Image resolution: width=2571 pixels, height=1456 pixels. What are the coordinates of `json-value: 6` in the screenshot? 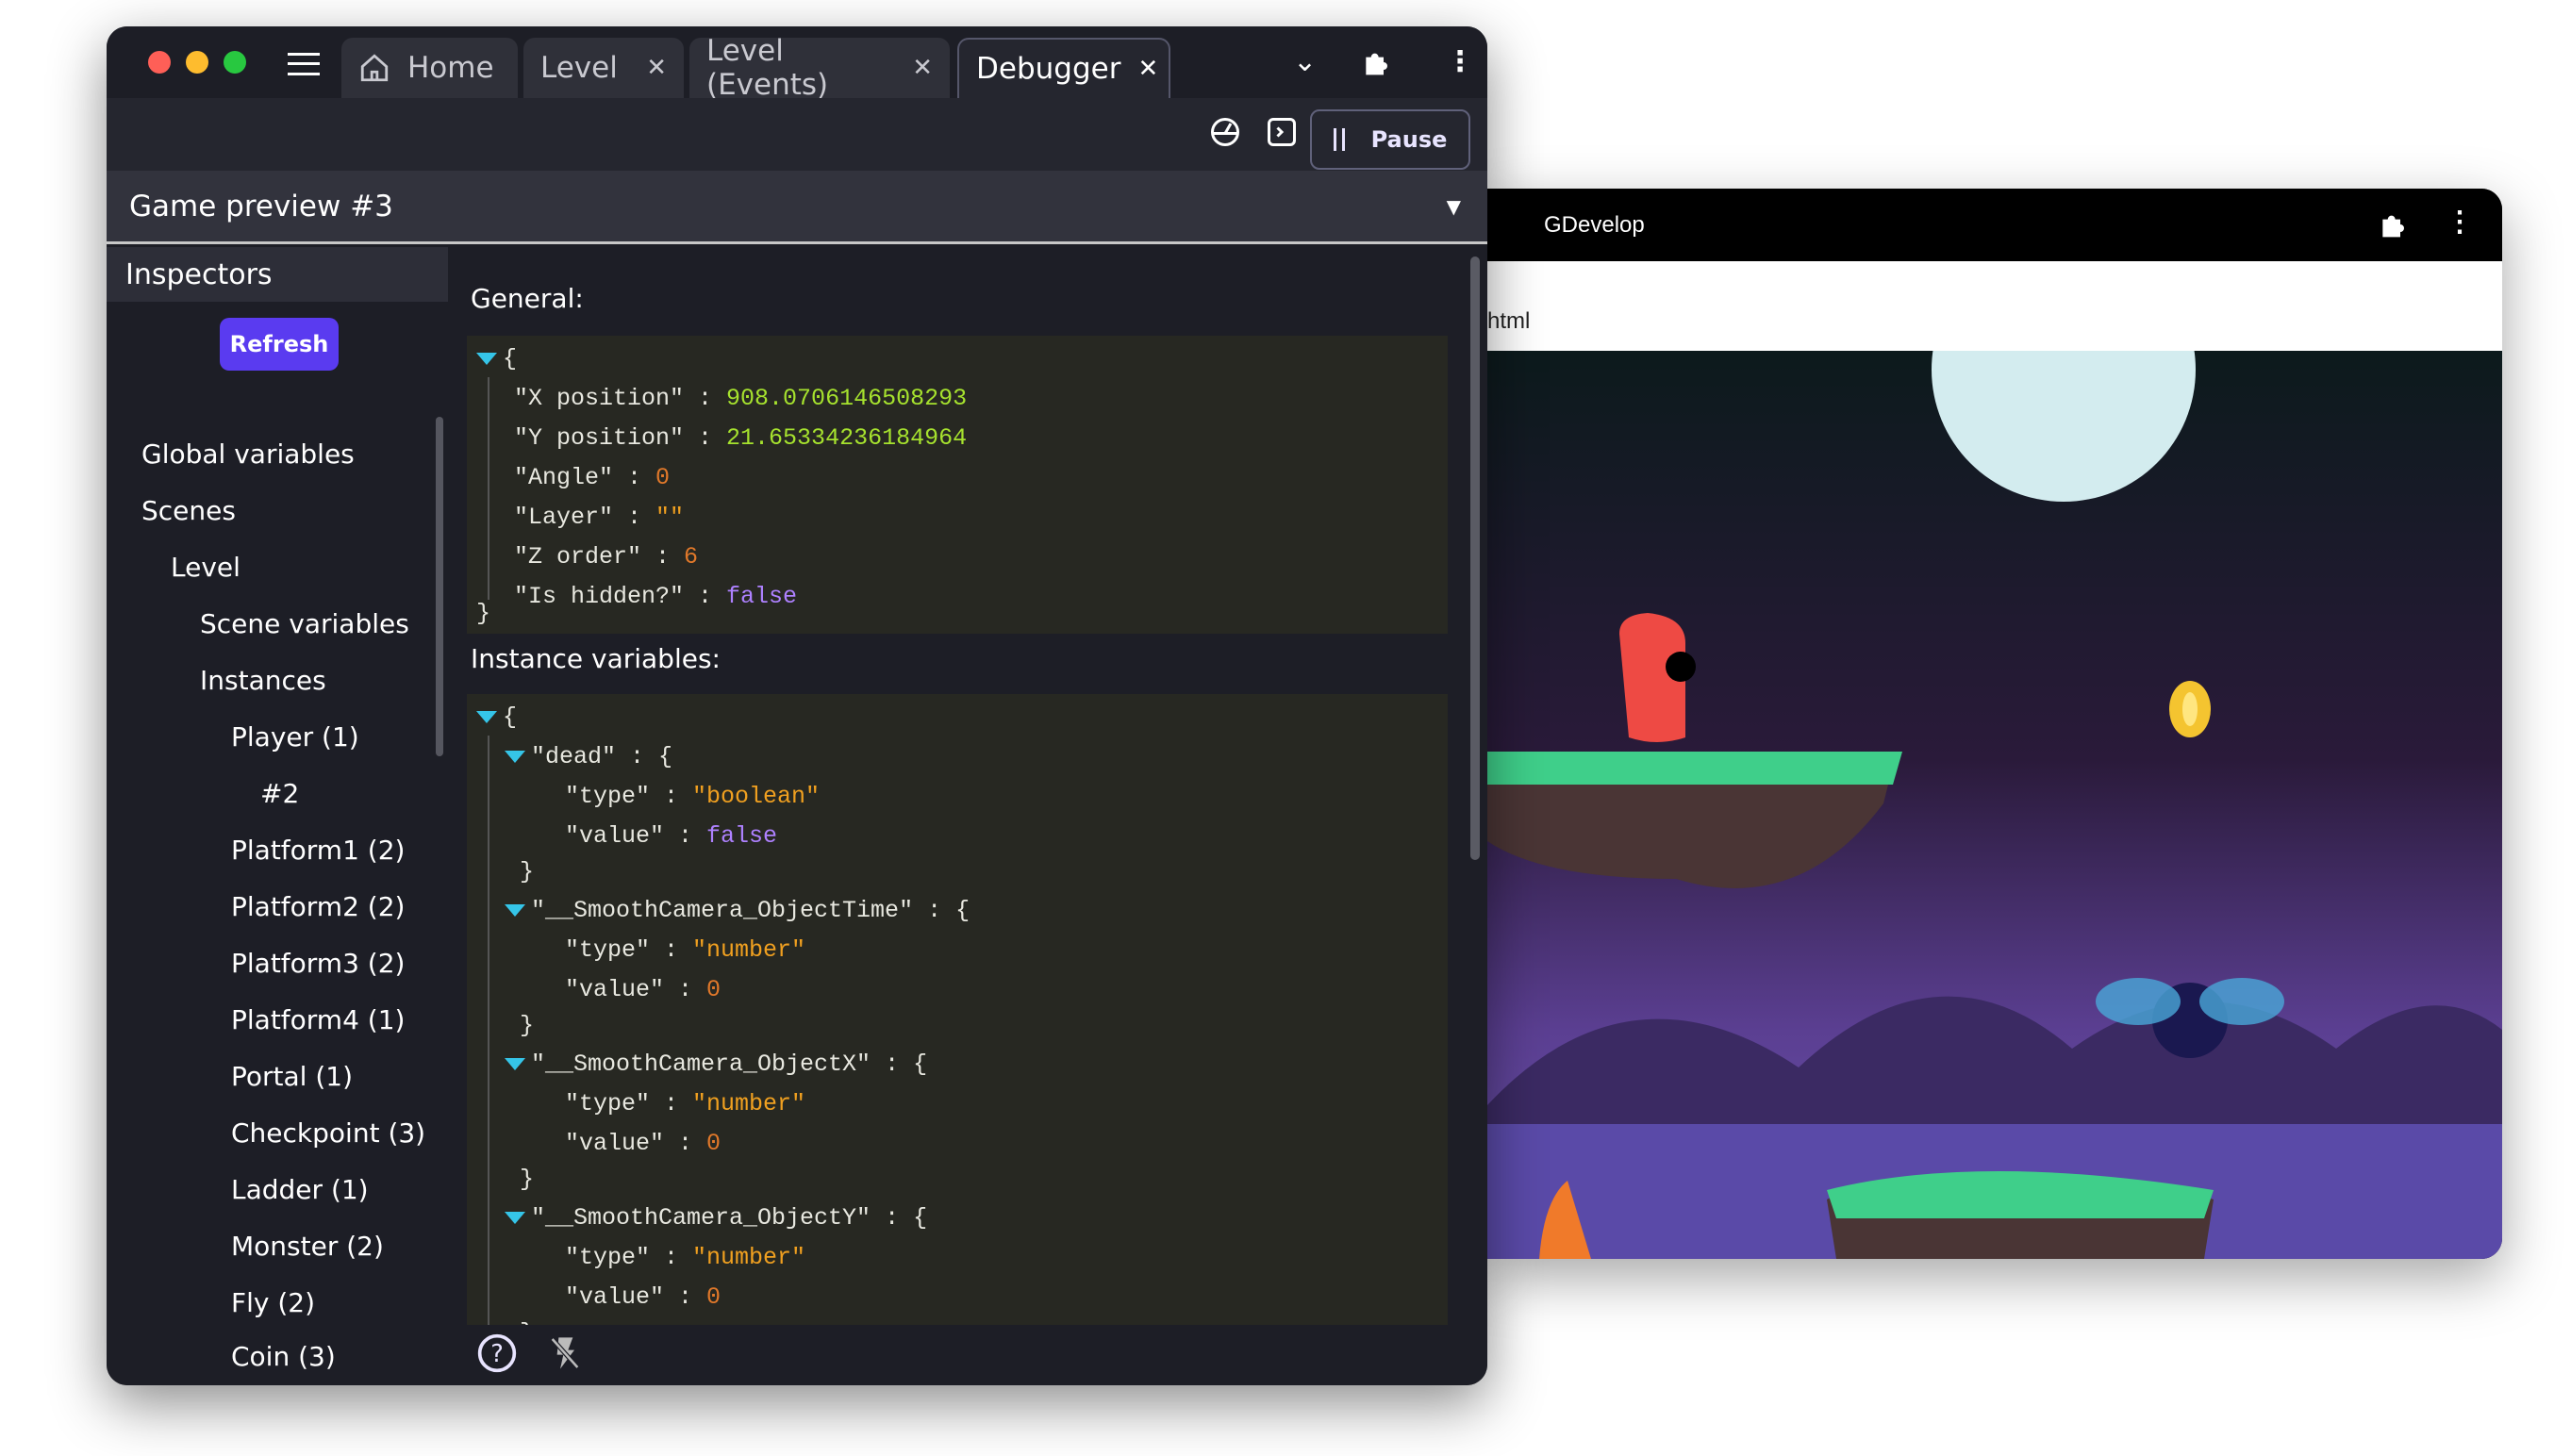 It's located at (691, 557).